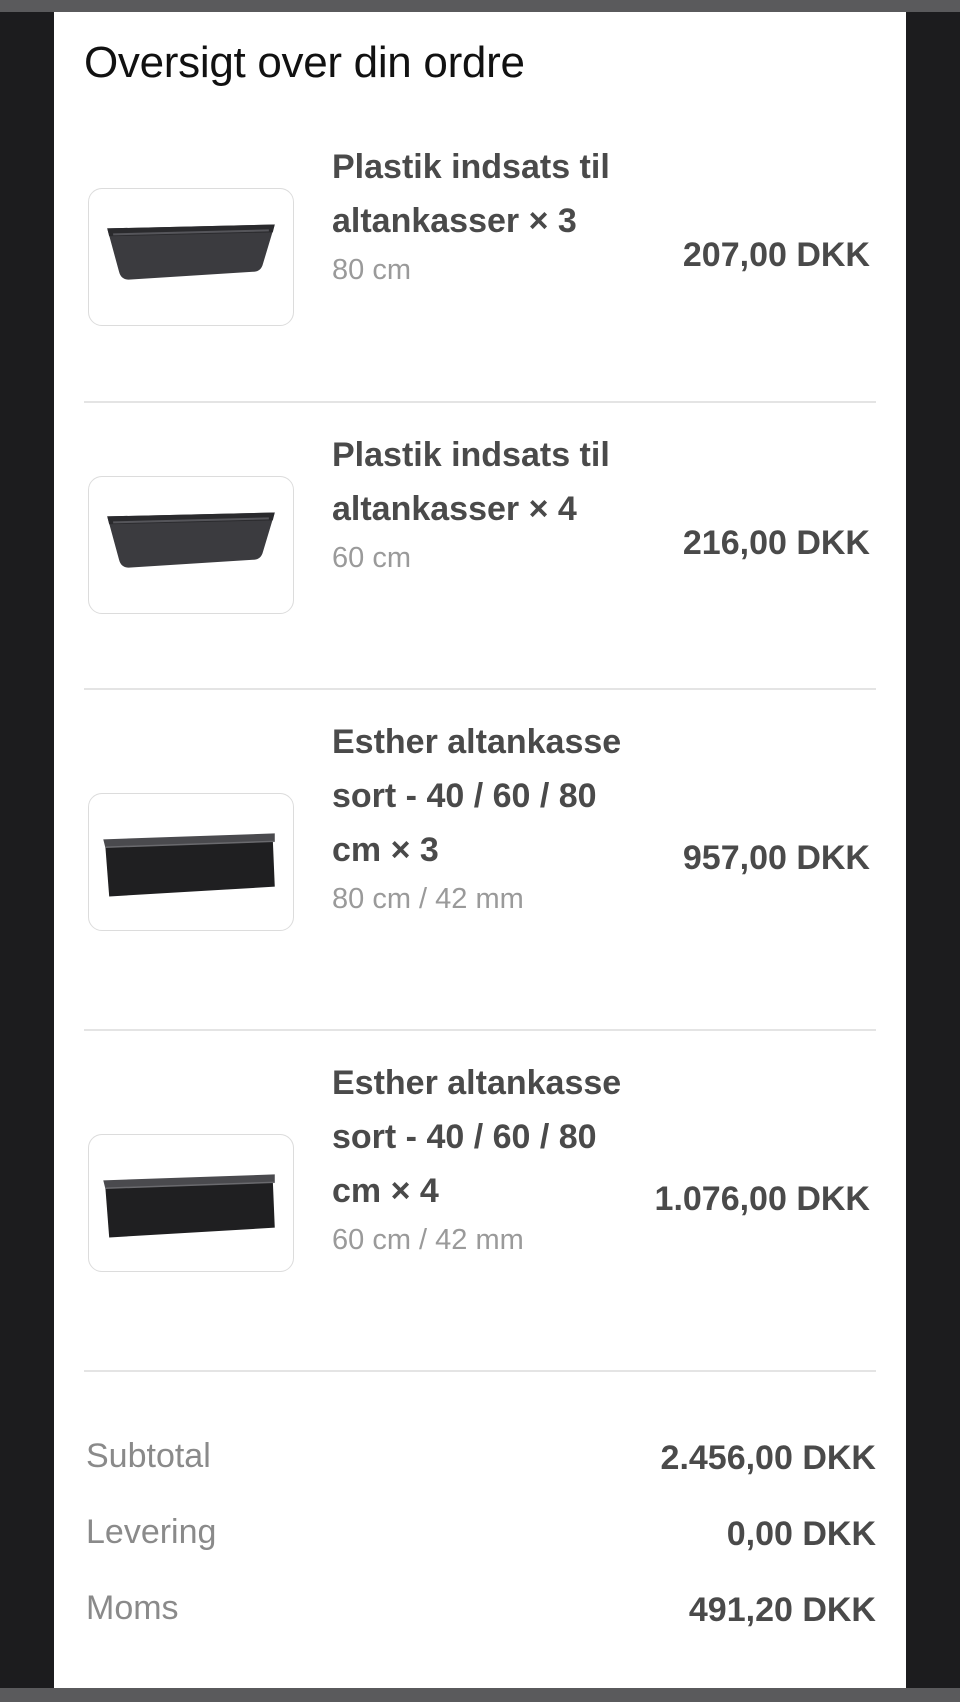 This screenshot has width=960, height=1702. What do you see at coordinates (371, 558) in the screenshot?
I see `item-variant: 60 cm` at bounding box center [371, 558].